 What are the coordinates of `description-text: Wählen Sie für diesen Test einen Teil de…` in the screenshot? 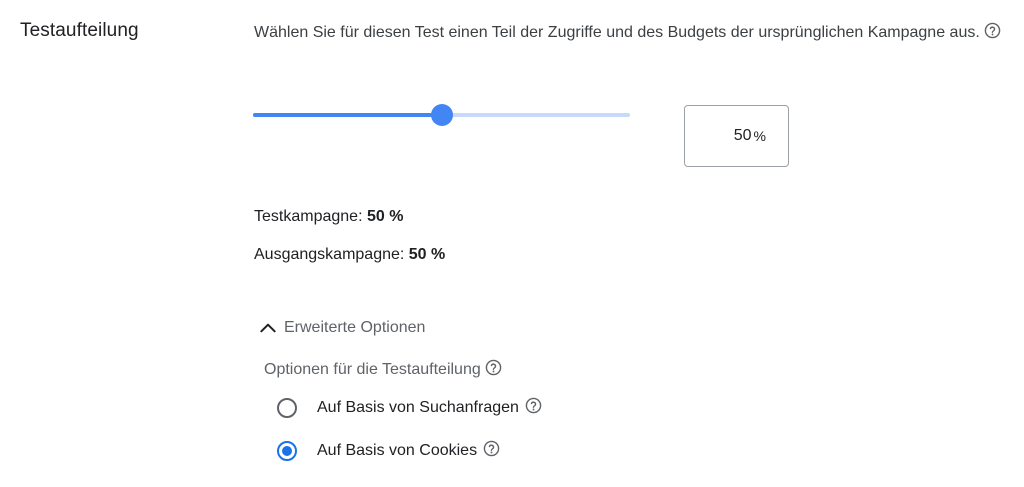 It's located at (617, 32).